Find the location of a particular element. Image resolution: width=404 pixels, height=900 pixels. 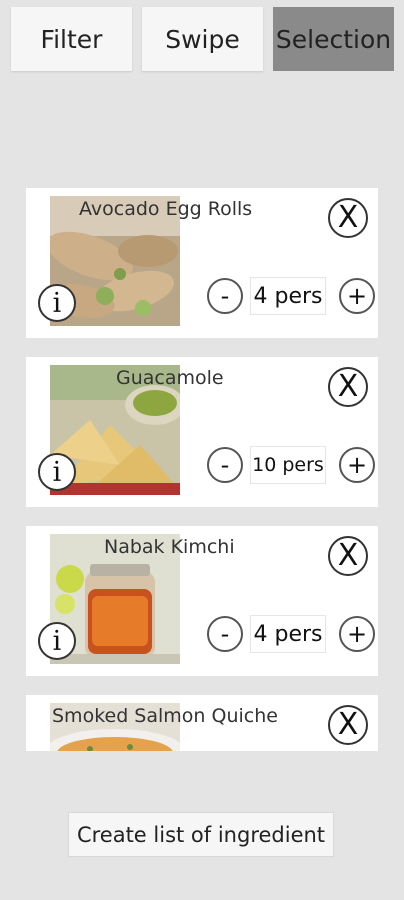

recipe-card: Nabak Kimchi i X - 4 pers + is located at coordinates (202, 601).